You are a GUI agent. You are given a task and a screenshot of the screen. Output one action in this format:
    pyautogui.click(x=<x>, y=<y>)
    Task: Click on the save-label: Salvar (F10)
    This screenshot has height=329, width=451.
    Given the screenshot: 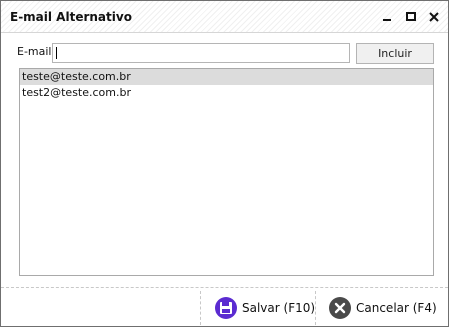 What is the action you would take?
    pyautogui.click(x=279, y=308)
    